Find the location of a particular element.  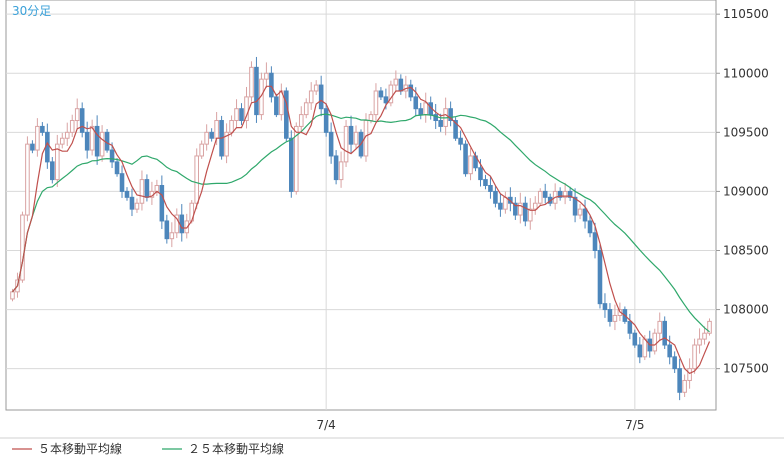

legend-item: ５本移動平均線 is located at coordinates (67, 448).